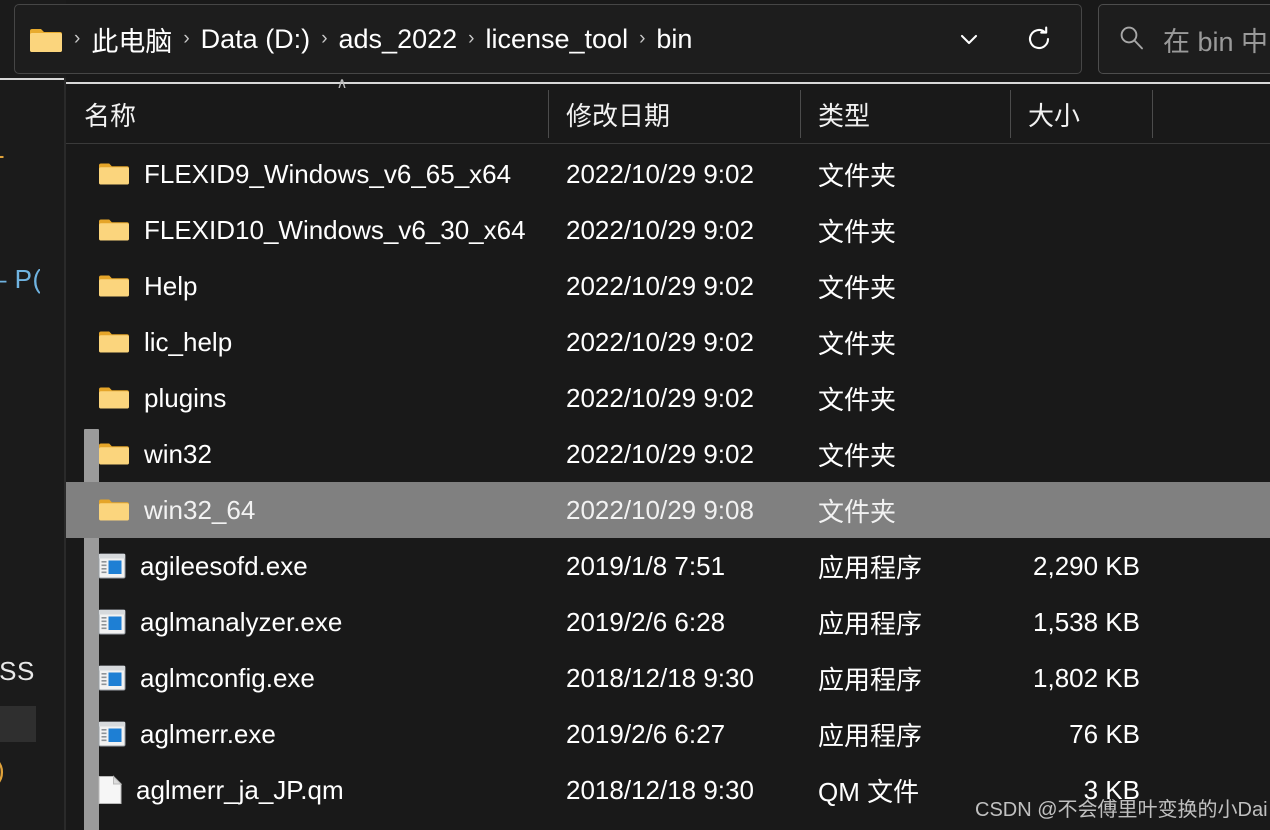 Image resolution: width=1270 pixels, height=830 pixels. Describe the element at coordinates (307, 110) in the screenshot. I see `column-header-name: 名称 ∧` at that location.